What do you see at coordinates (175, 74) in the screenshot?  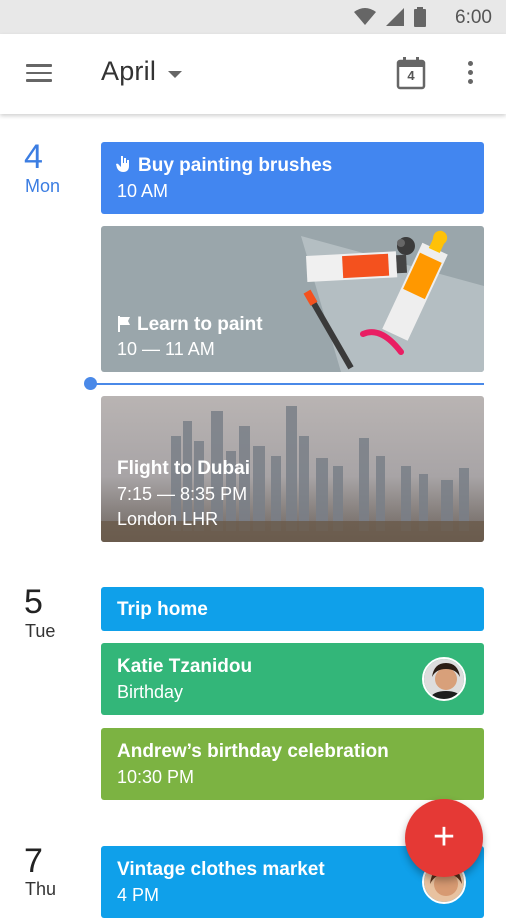 I see `chevron-down-icon` at bounding box center [175, 74].